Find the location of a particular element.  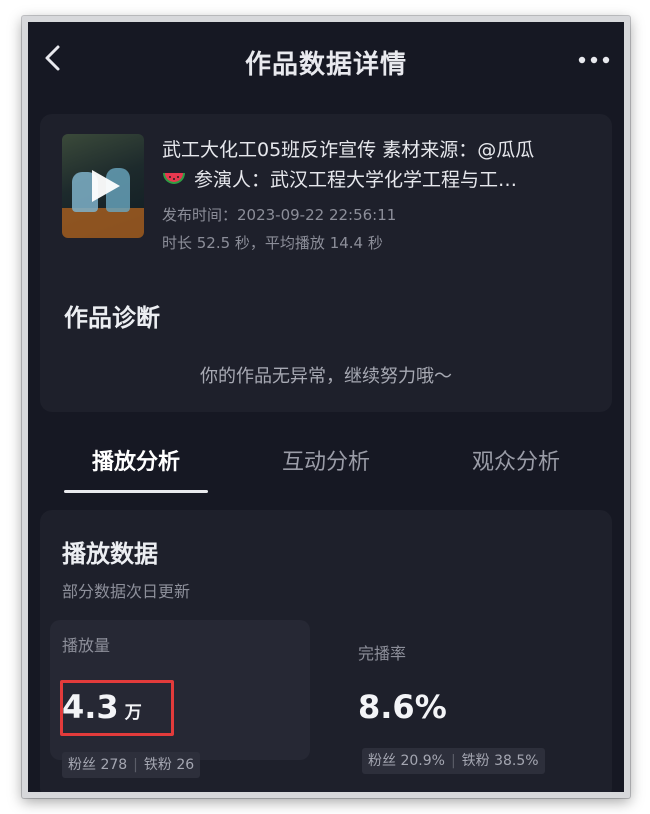

tab-play-analysis: 播放分析 is located at coordinates (136, 460).